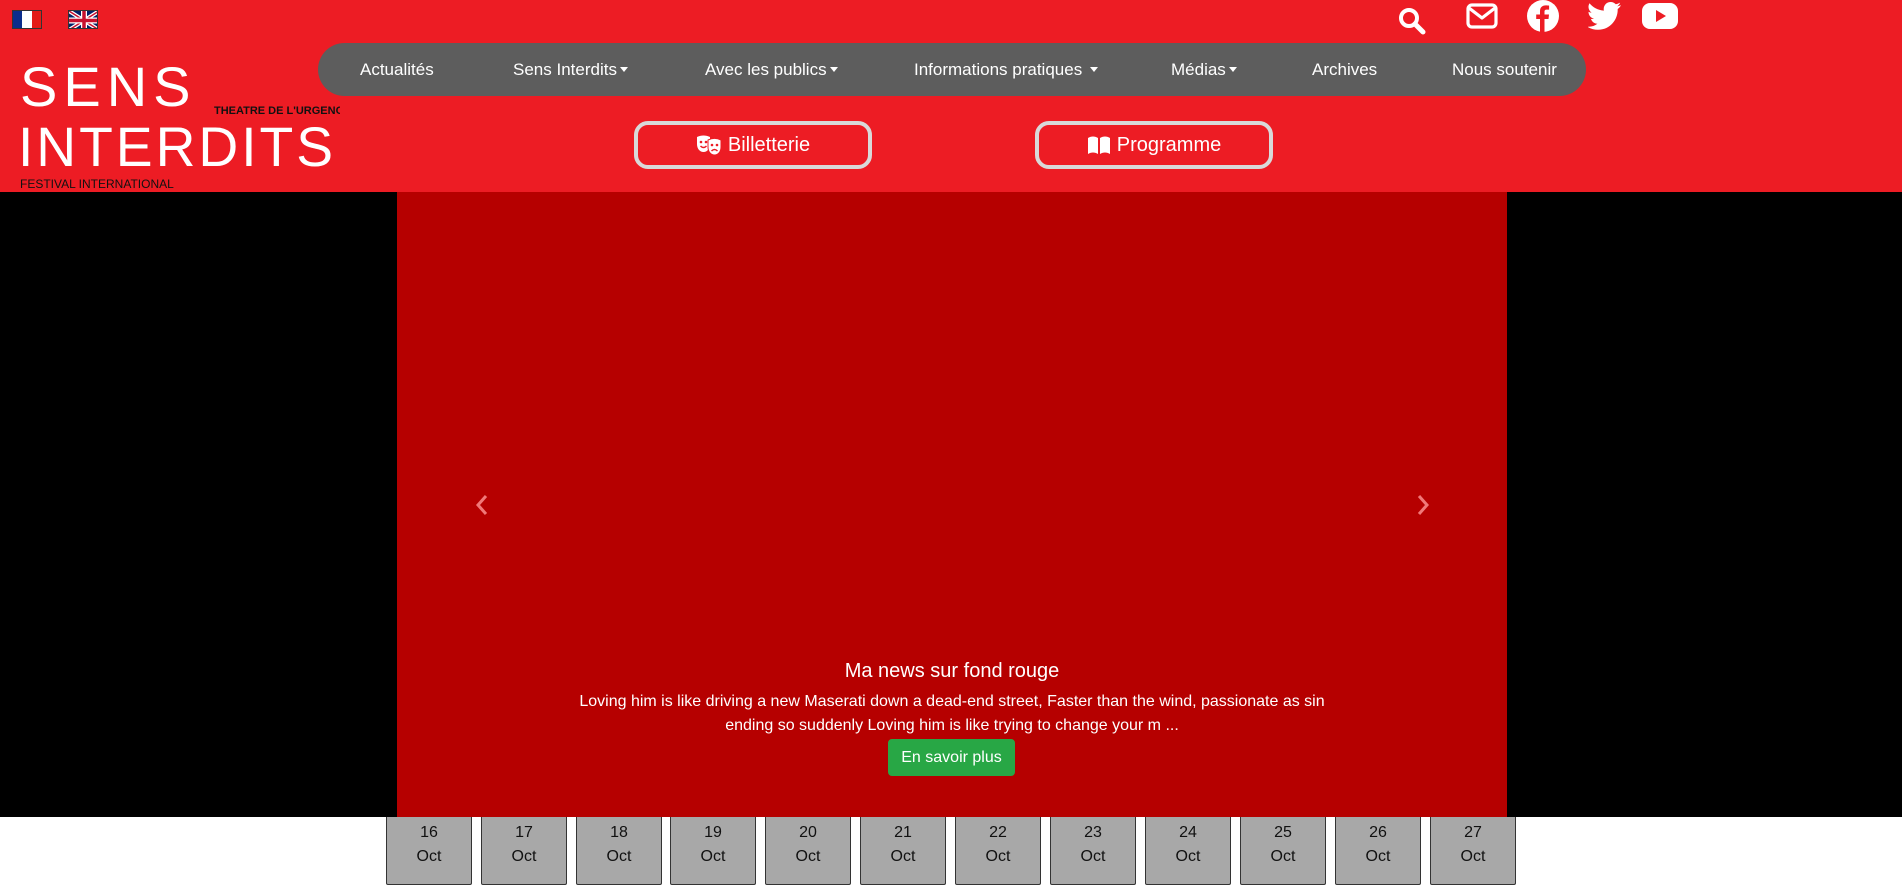 This screenshot has width=1902, height=885. What do you see at coordinates (524, 851) in the screenshot?
I see `date-tab: 17 Oct` at bounding box center [524, 851].